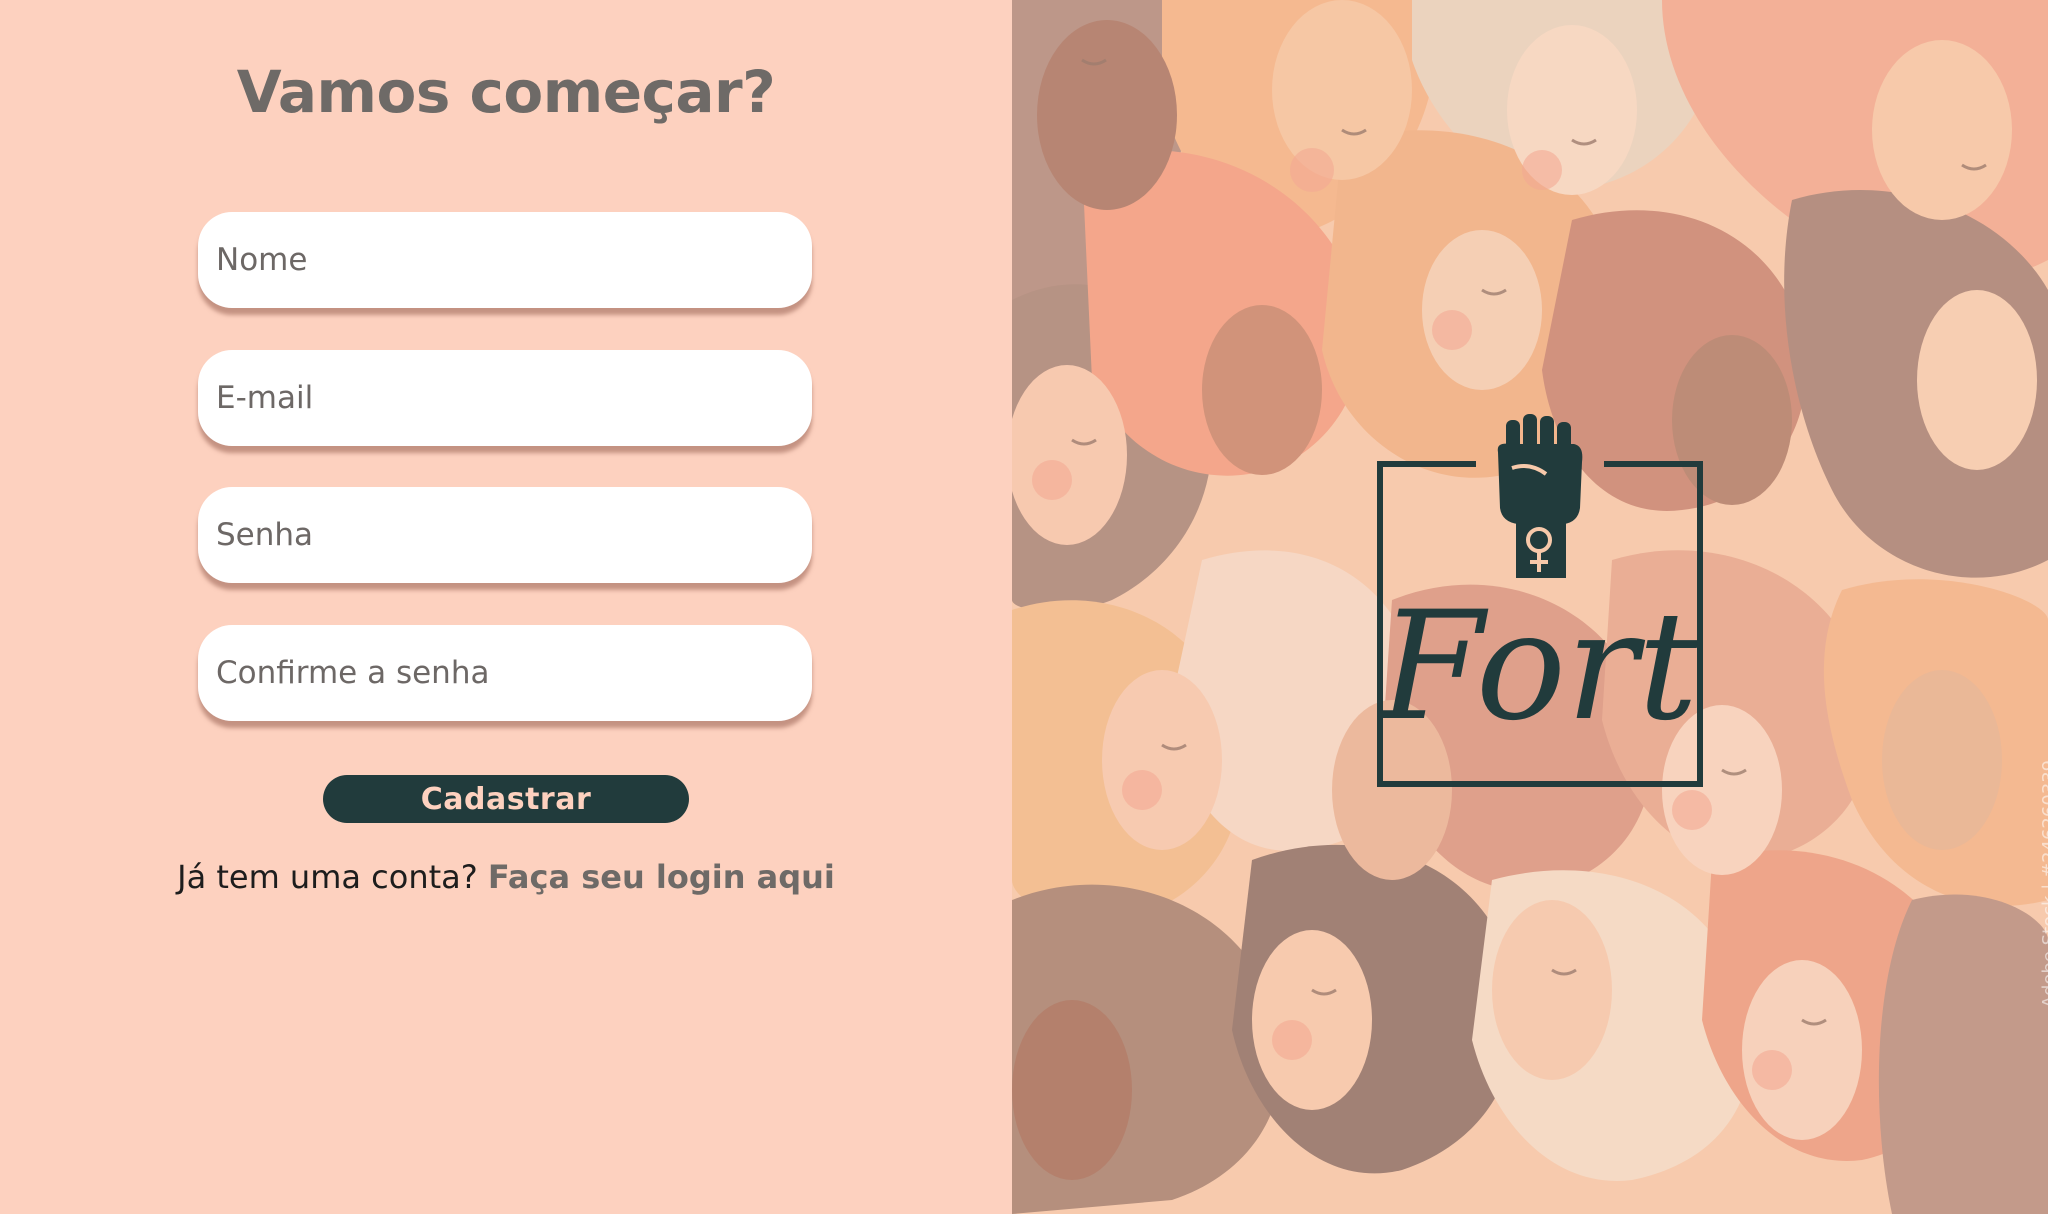  Describe the element at coordinates (1539, 549) in the screenshot. I see `female-symbol-icon` at that location.